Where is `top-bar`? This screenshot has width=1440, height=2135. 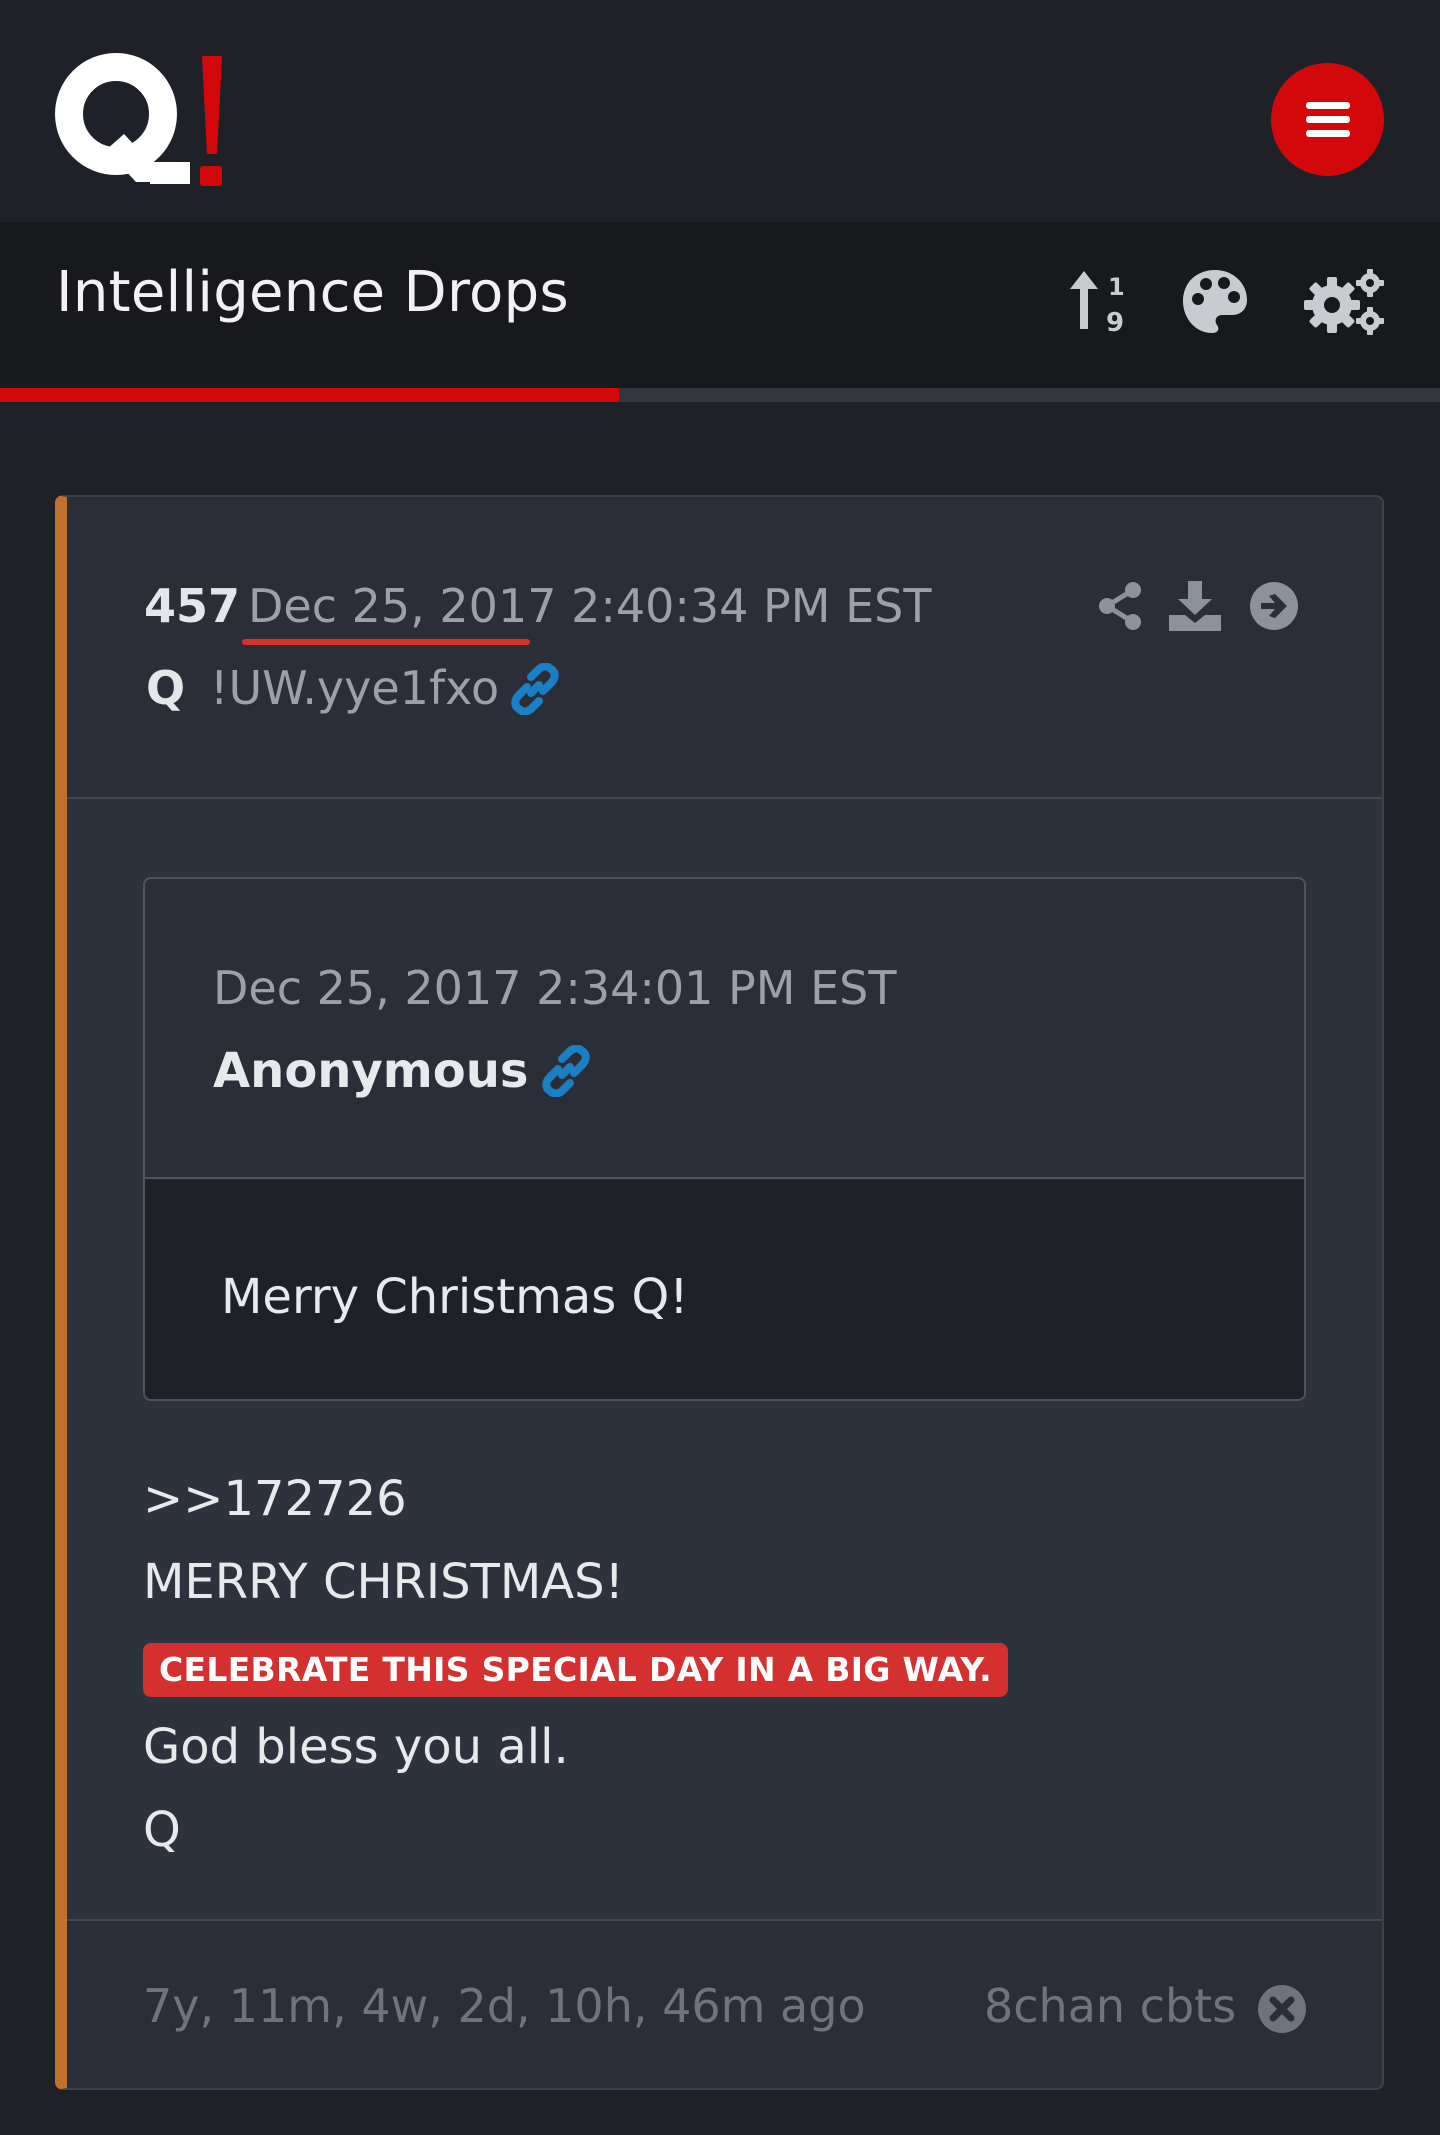
top-bar is located at coordinates (720, 111).